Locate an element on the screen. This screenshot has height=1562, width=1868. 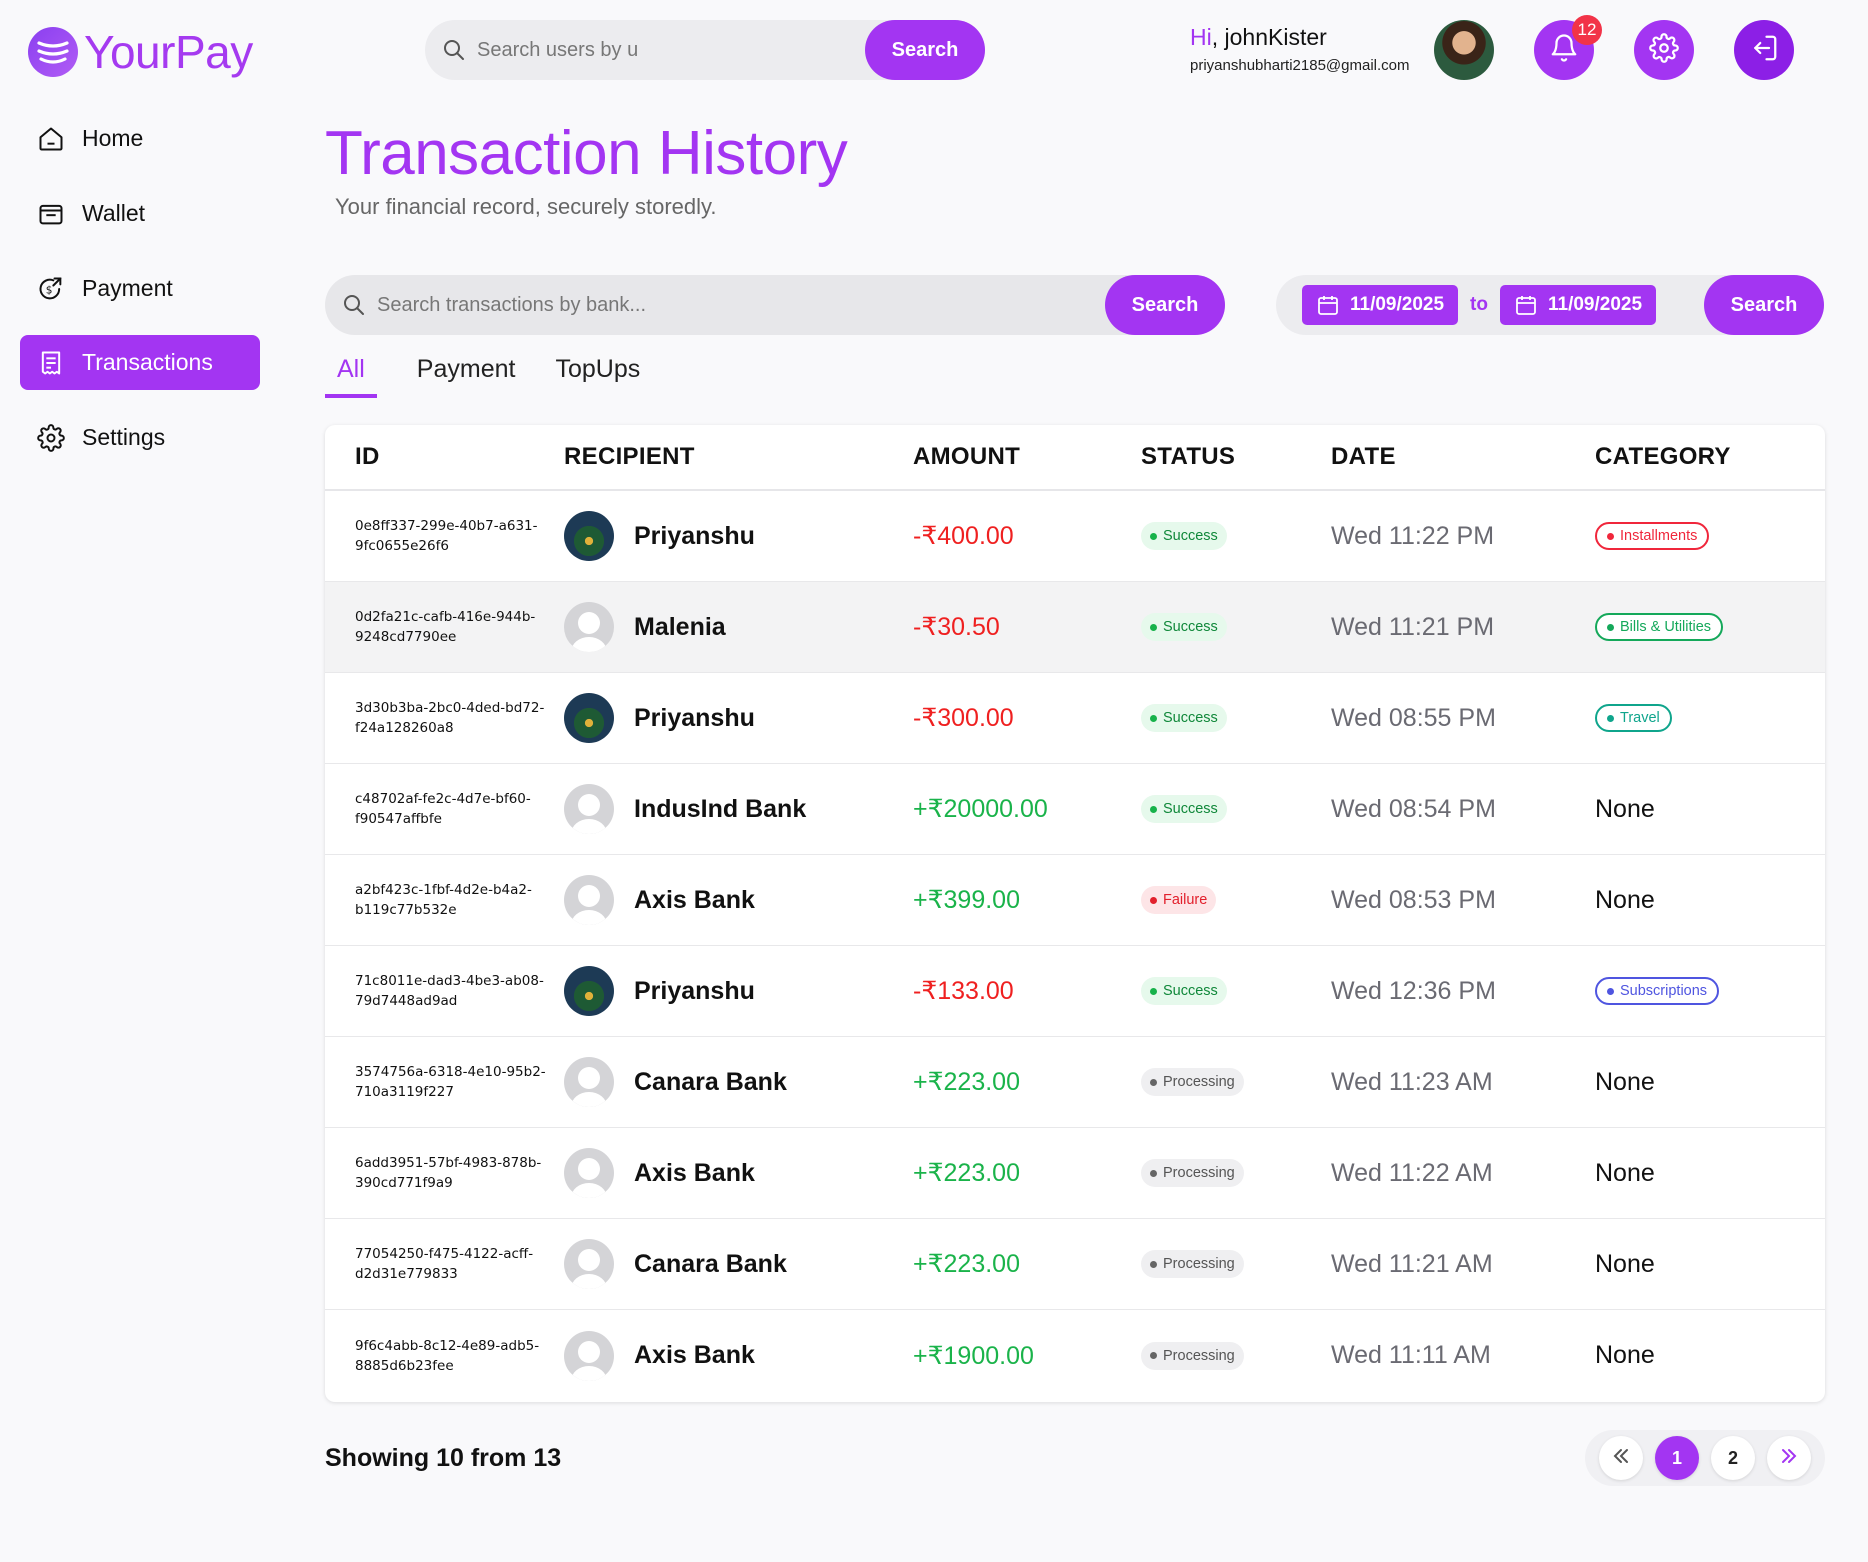
date-to-value: 11/09/2025 is located at coordinates (1595, 304).